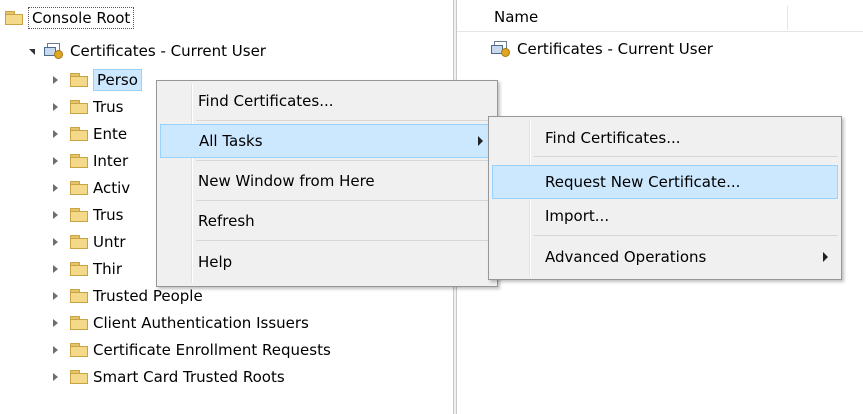 This screenshot has width=863, height=414. Describe the element at coordinates (787, 18) in the screenshot. I see `column-separator` at that location.